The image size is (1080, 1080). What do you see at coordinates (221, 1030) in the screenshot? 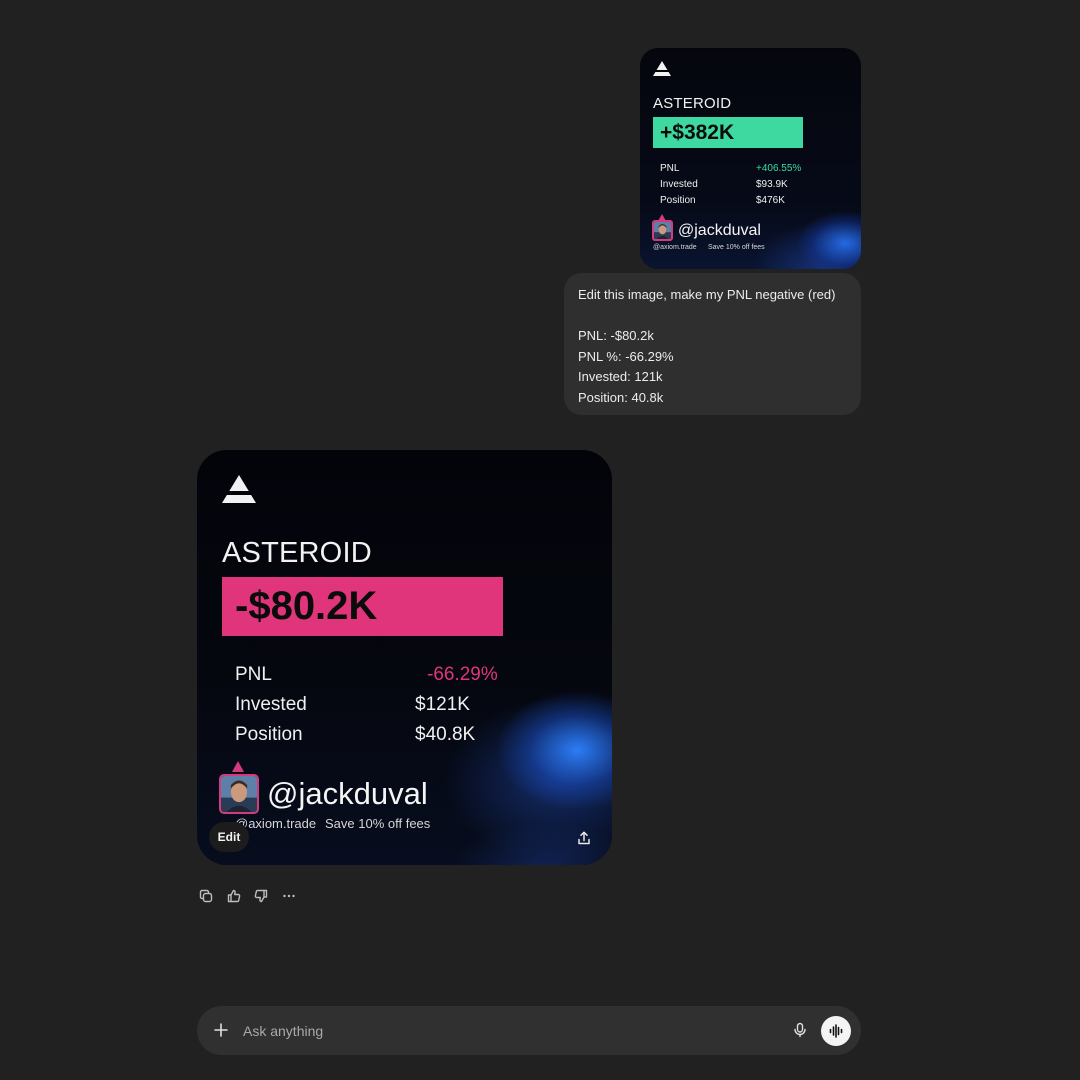
I see `plus-icon` at bounding box center [221, 1030].